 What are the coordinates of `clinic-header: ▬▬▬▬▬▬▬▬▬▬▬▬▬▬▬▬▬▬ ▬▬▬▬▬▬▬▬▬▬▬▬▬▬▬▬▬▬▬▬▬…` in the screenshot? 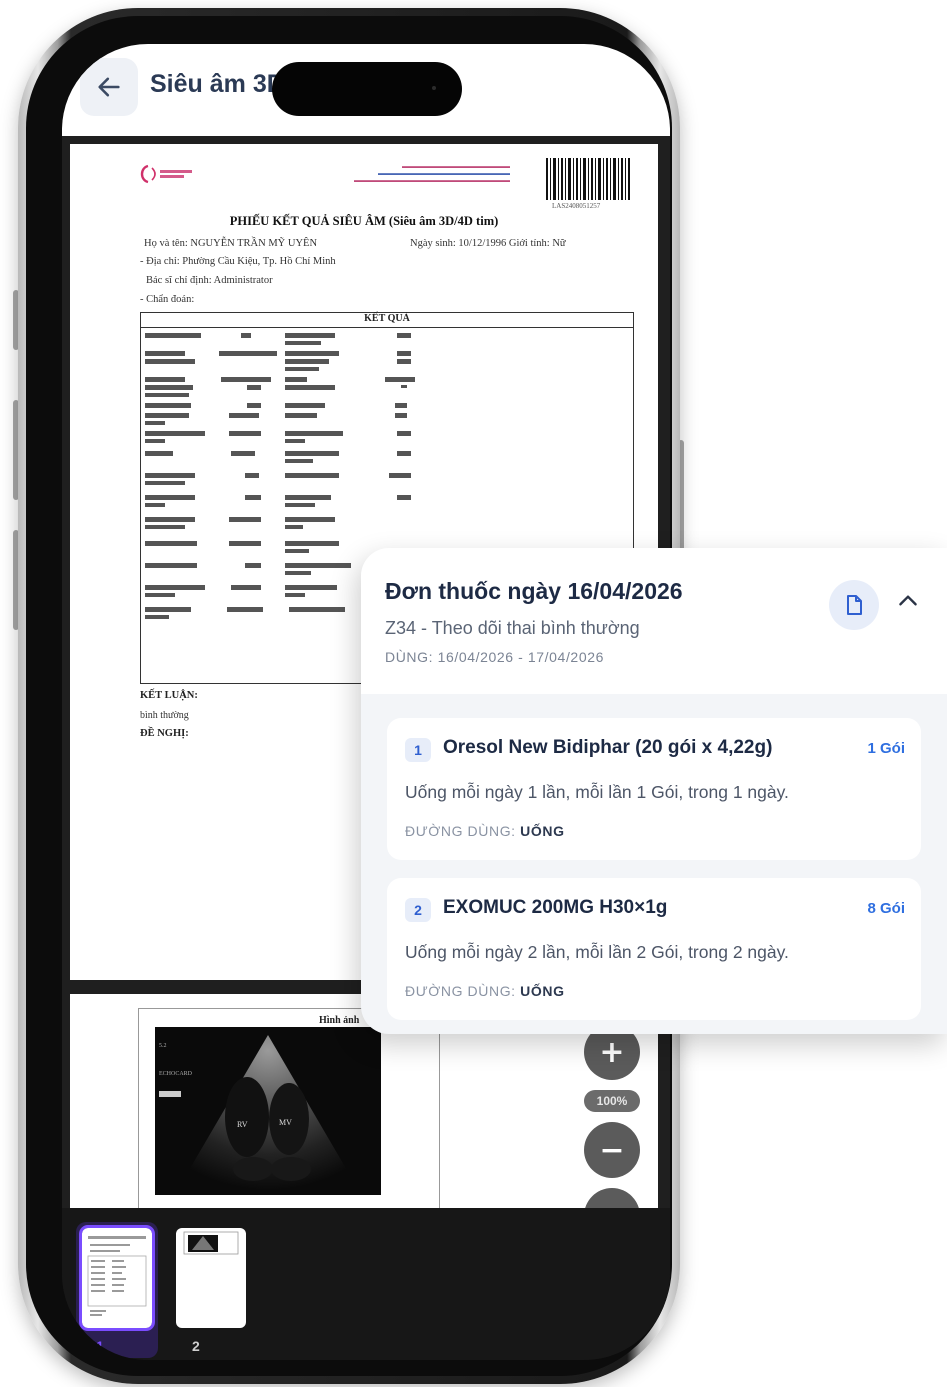 It's located at (432, 174).